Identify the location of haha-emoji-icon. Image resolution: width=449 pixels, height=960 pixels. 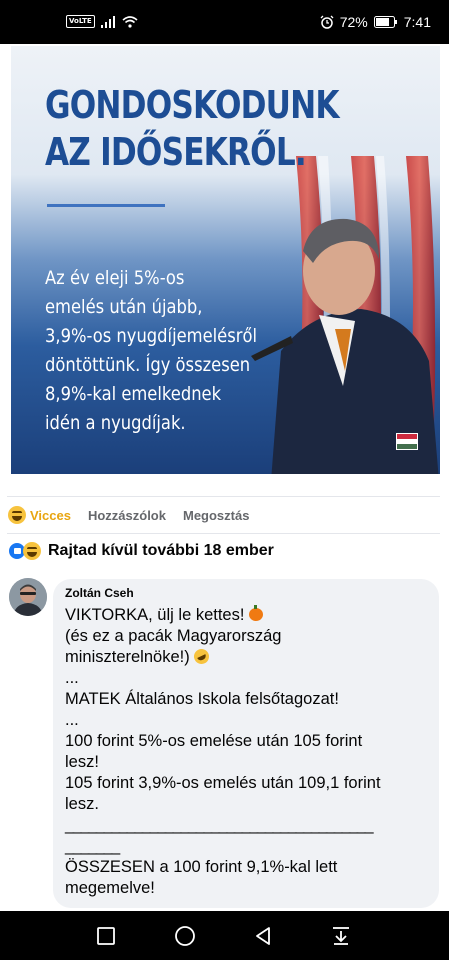
(17, 515).